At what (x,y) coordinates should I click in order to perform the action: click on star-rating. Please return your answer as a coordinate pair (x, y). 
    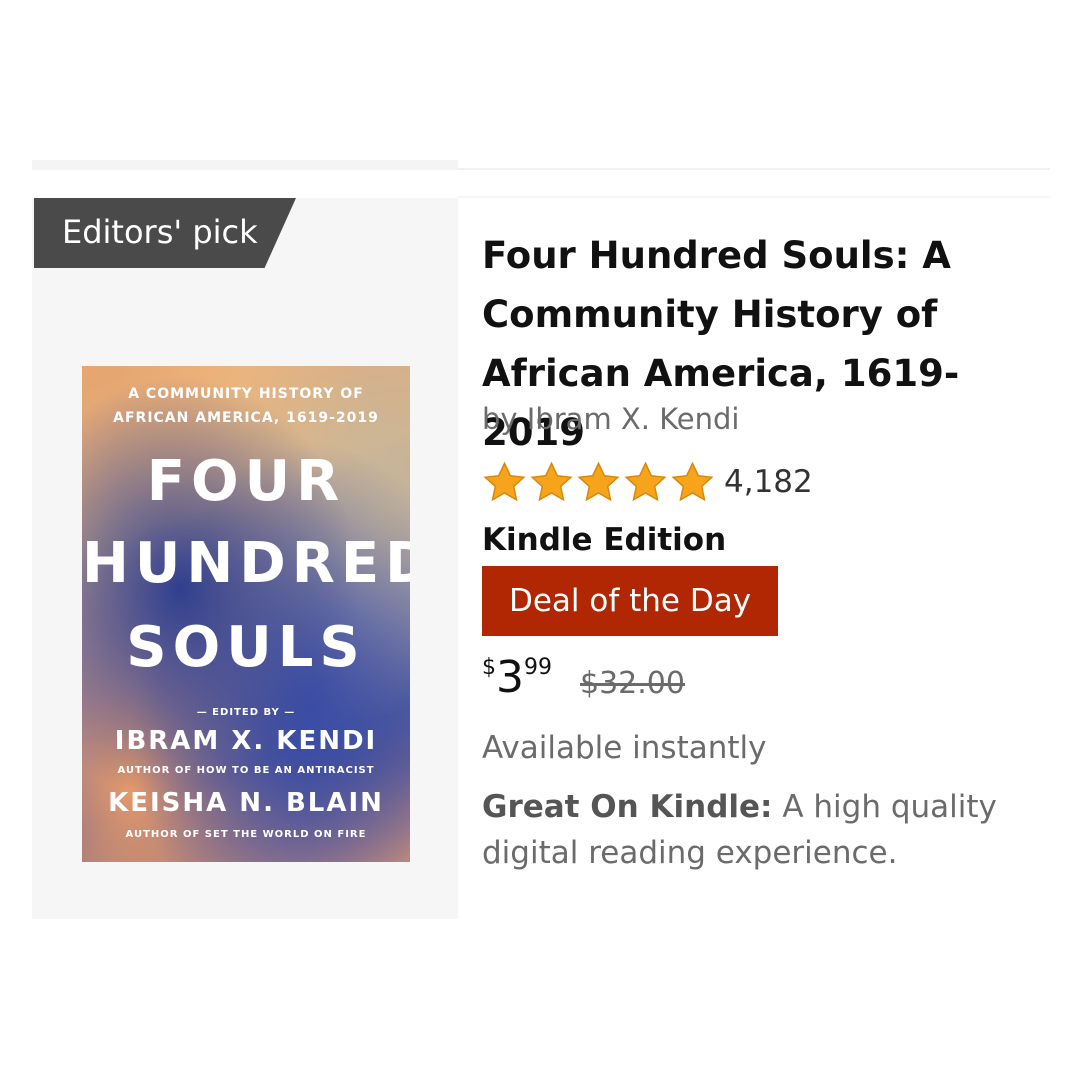
    Looking at the image, I should click on (598, 482).